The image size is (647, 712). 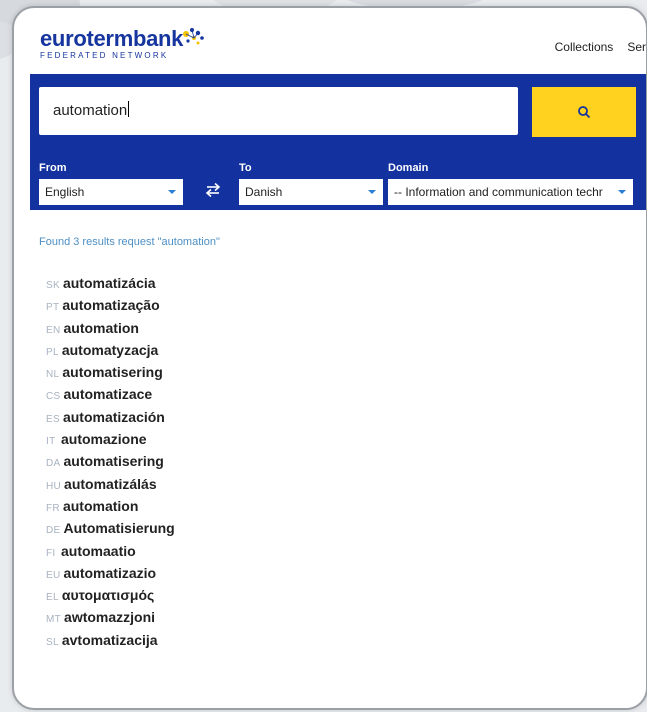 I want to click on logo: eurotermbank FEDERATED NETWORK, so click(x=122, y=43).